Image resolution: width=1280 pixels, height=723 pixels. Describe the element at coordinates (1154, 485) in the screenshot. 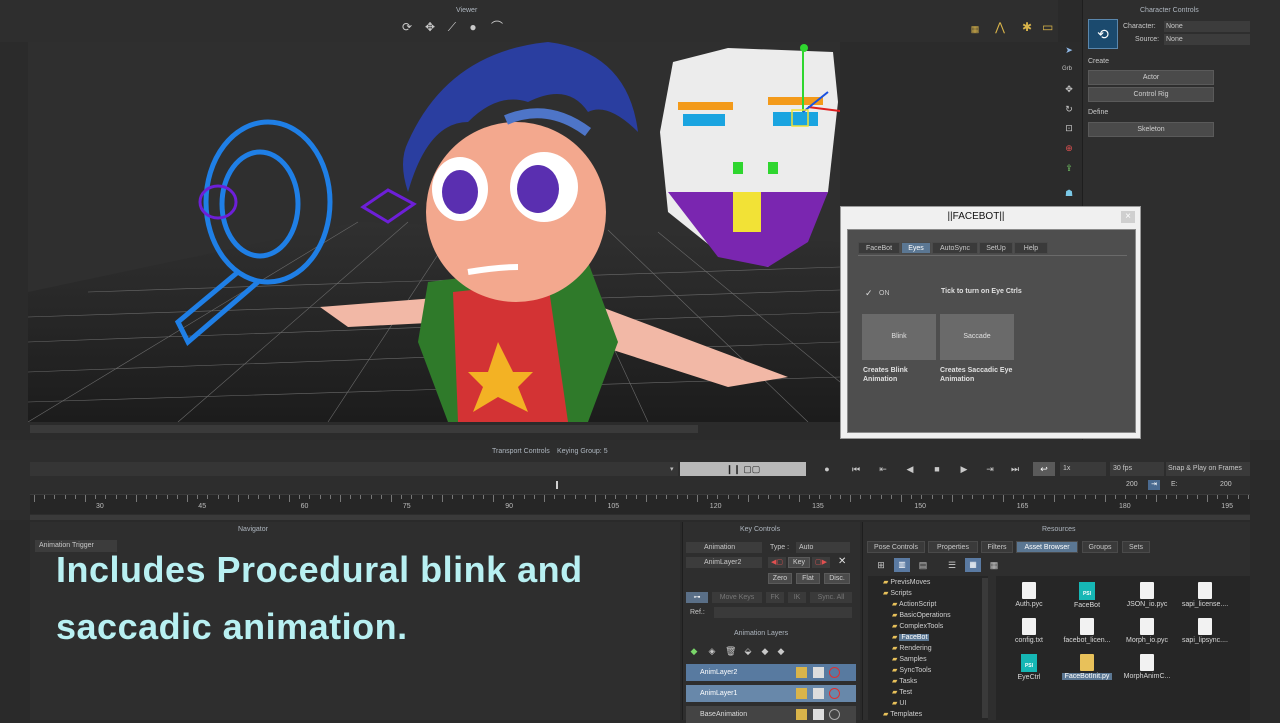

I see `frame-marker-icon: ⇥` at that location.